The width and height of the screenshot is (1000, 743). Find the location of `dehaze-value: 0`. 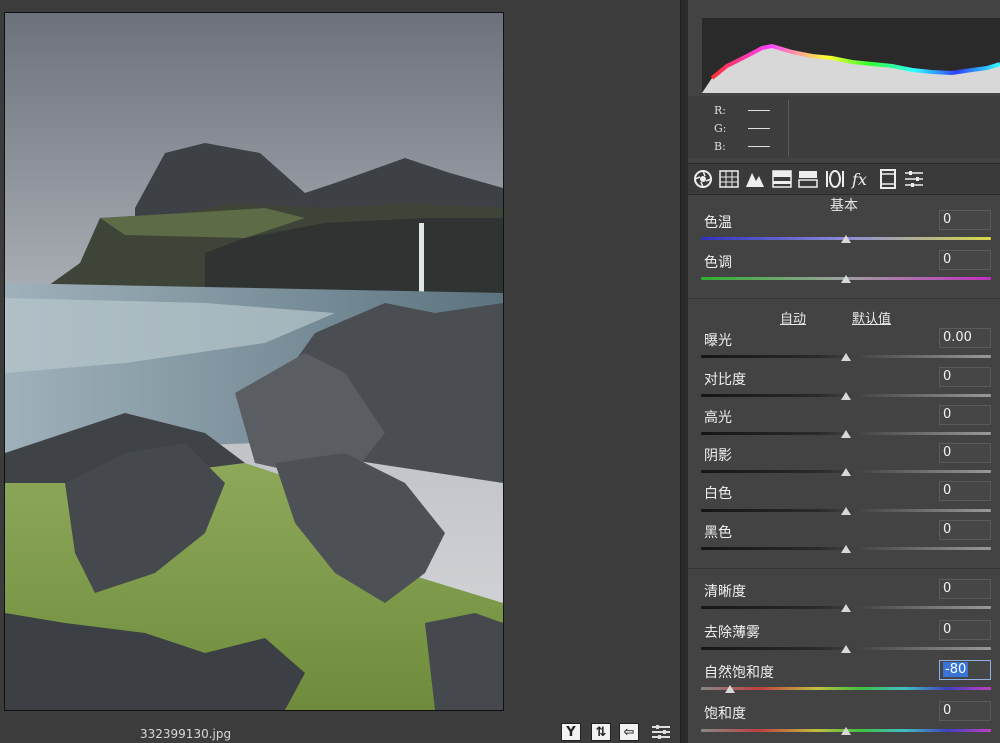

dehaze-value: 0 is located at coordinates (965, 630).